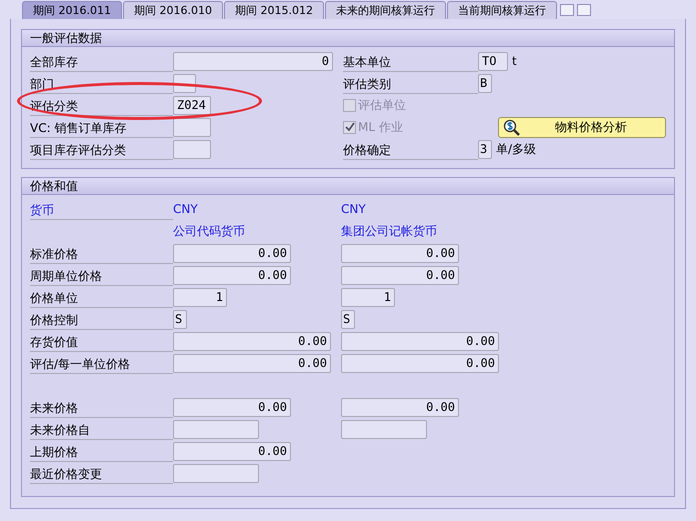  I want to click on field-label: 价格控制, so click(101, 320).